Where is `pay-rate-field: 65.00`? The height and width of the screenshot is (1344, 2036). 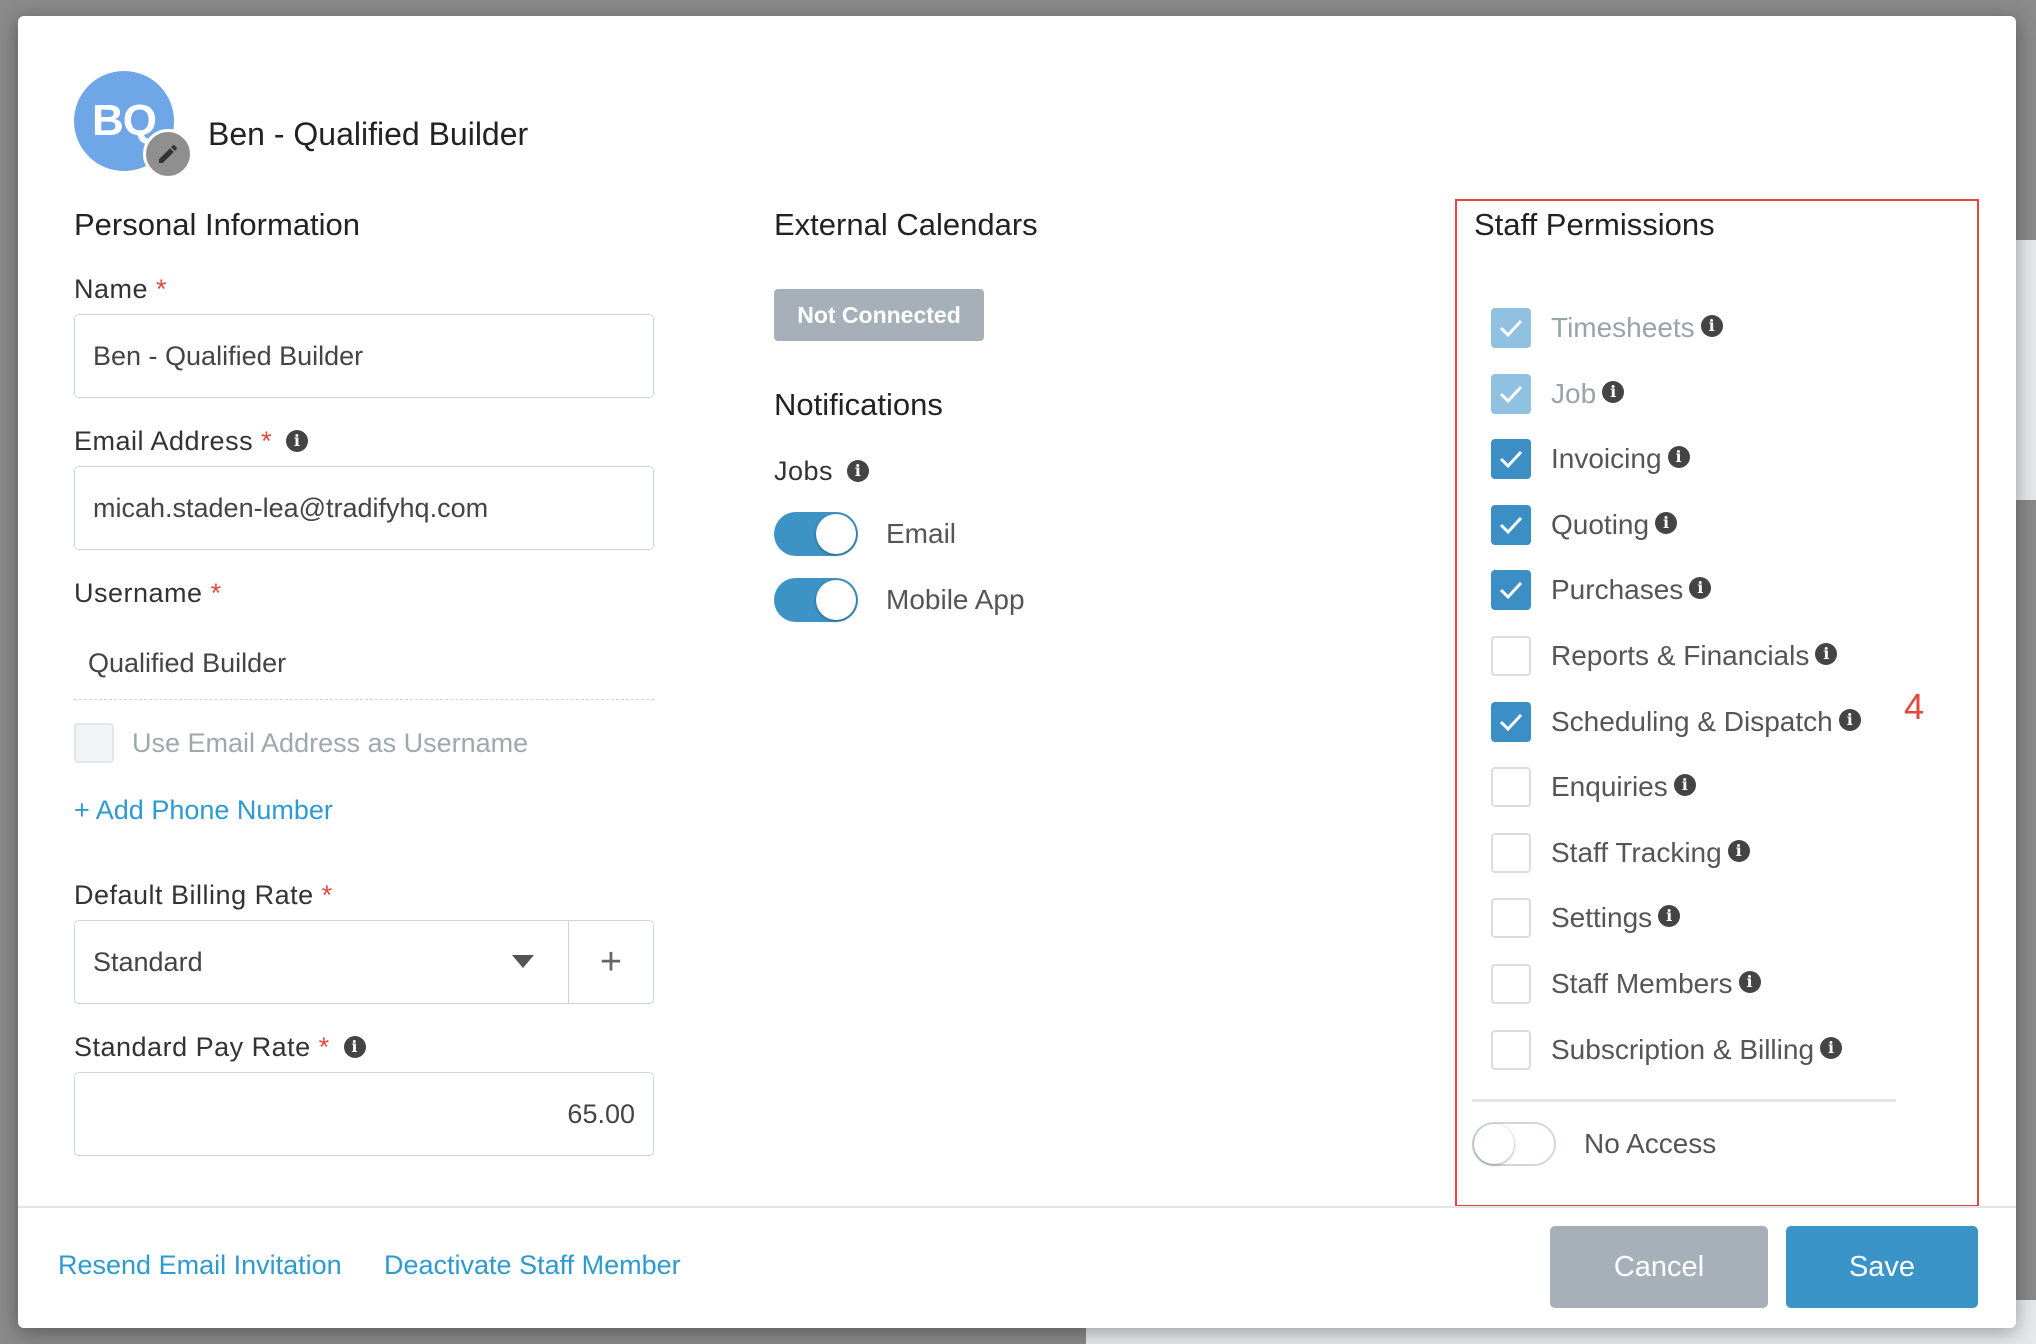 pay-rate-field: 65.00 is located at coordinates (364, 1114).